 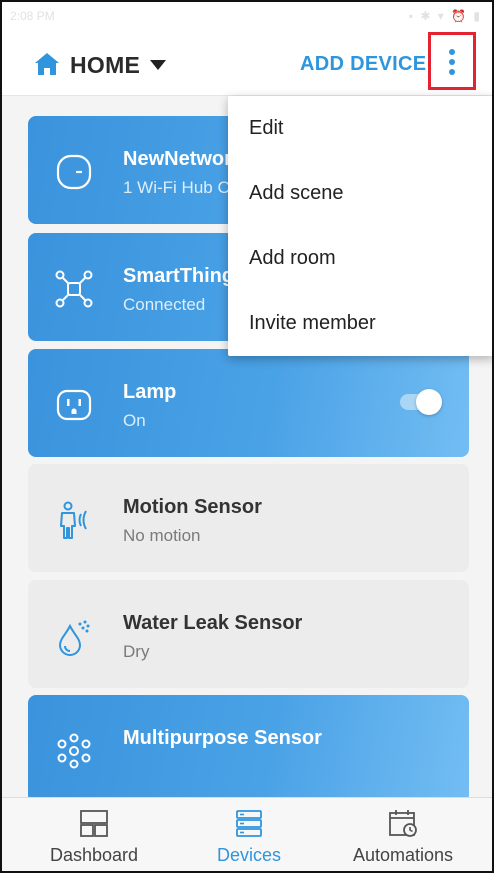 What do you see at coordinates (74, 289) in the screenshot?
I see `network-icon` at bounding box center [74, 289].